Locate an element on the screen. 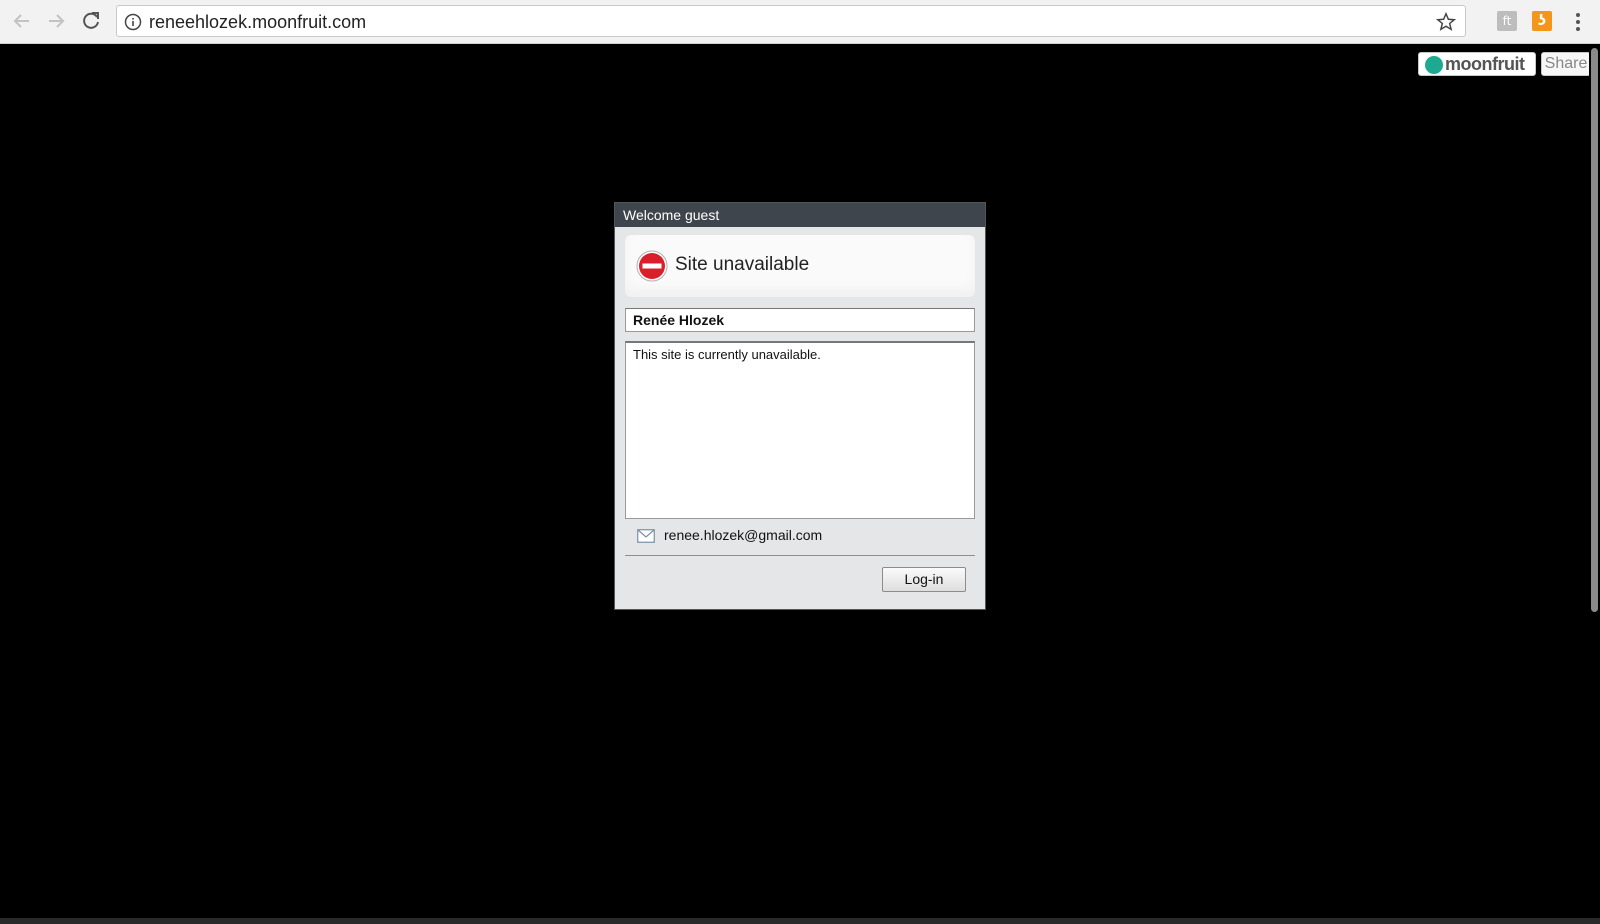 The width and height of the screenshot is (1600, 924). dialog-header: Welcome guest is located at coordinates (800, 215).